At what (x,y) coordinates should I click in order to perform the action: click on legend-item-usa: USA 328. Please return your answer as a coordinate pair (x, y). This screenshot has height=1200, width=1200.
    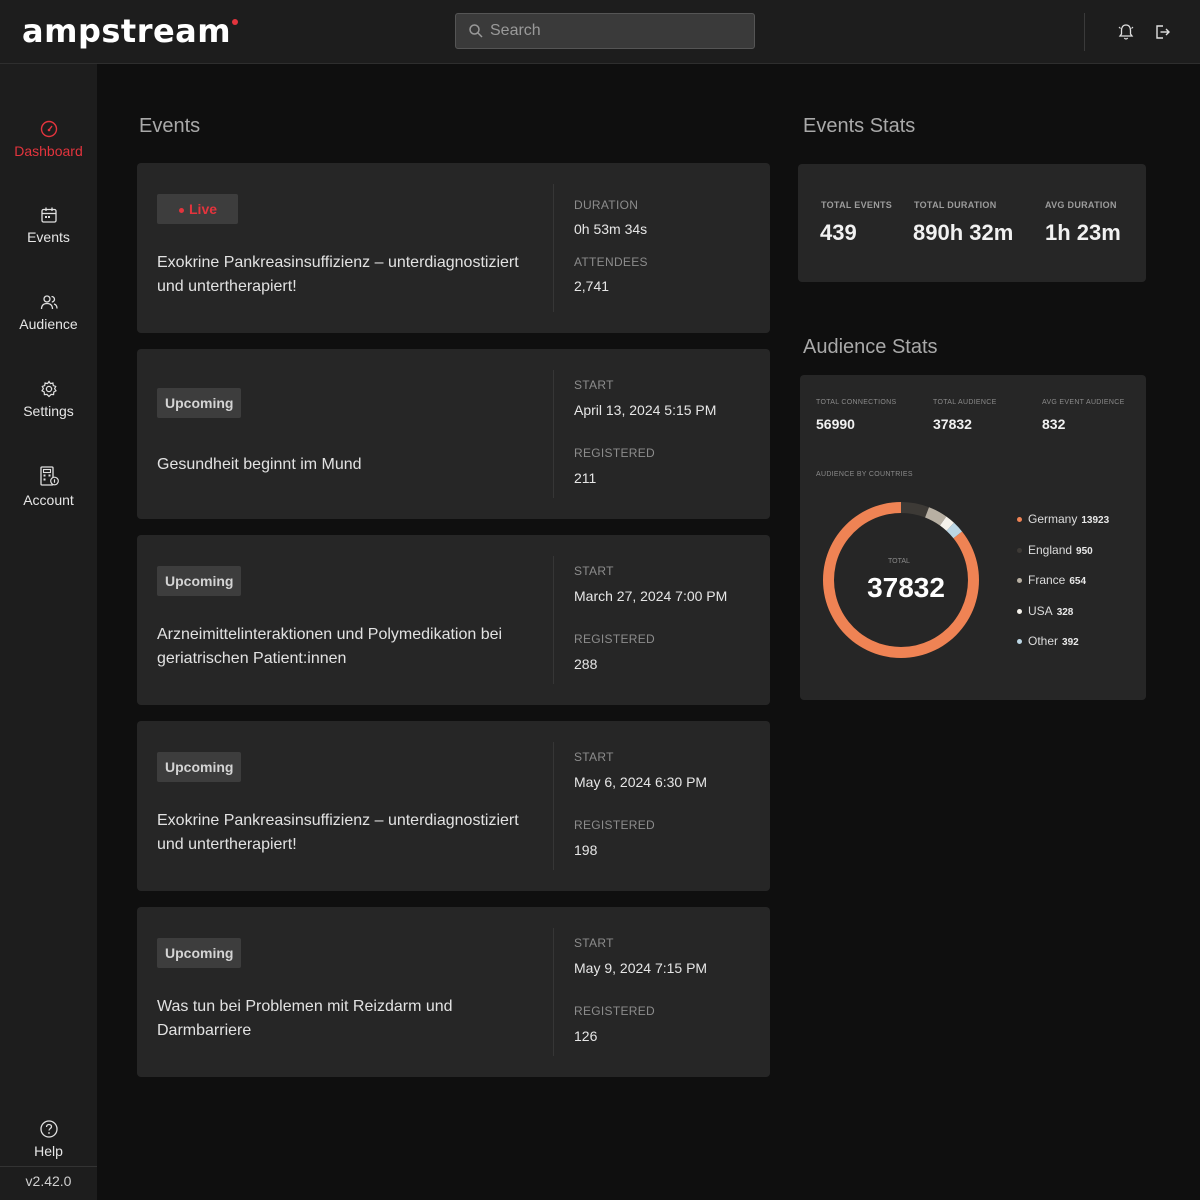
    Looking at the image, I should click on (1045, 611).